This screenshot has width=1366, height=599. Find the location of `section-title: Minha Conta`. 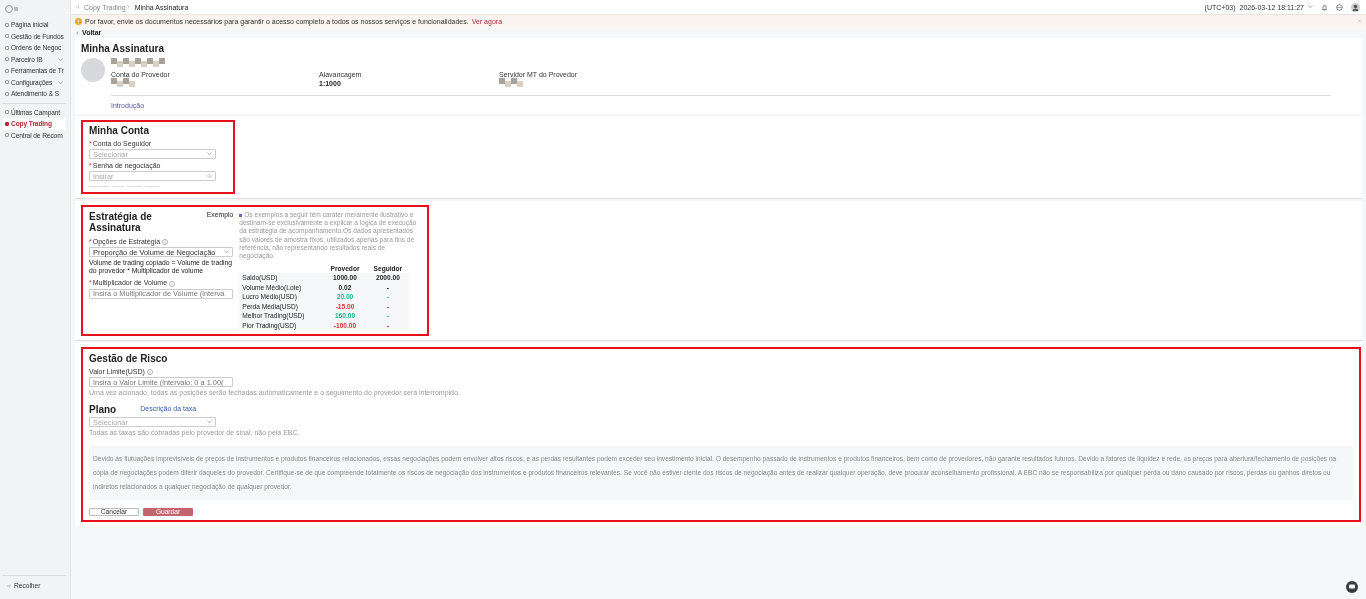

section-title: Minha Conta is located at coordinates (119, 130).